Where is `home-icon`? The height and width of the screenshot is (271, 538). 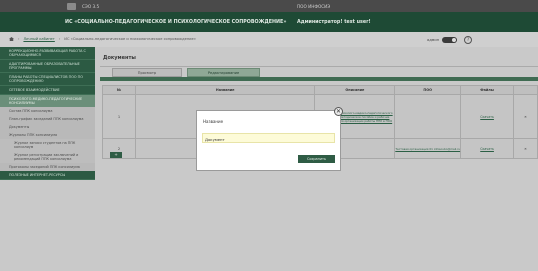 home-icon is located at coordinates (11, 39).